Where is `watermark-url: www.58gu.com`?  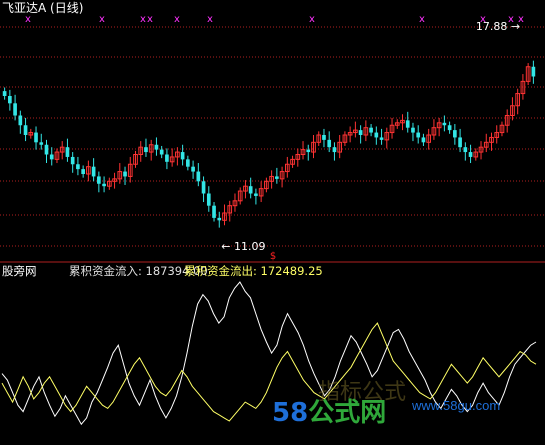
watermark-url: www.58gu.com is located at coordinates (456, 405).